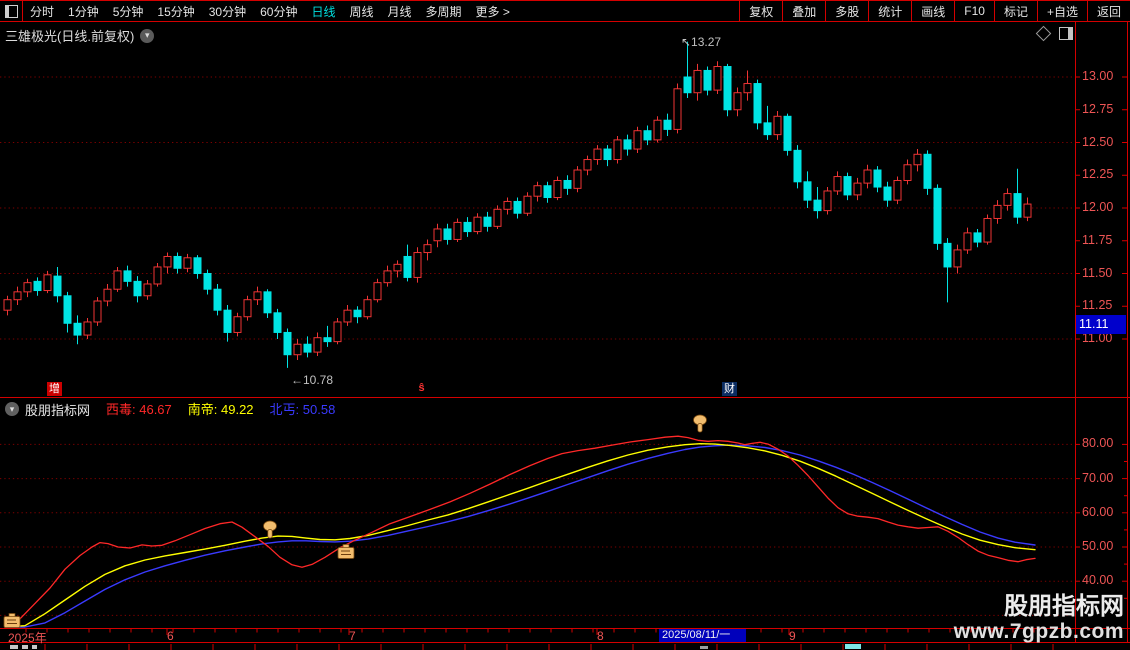 Image resolution: width=1130 pixels, height=650 pixels. Describe the element at coordinates (421, 388) in the screenshot. I see `signal-badge-2: ŝ` at that location.